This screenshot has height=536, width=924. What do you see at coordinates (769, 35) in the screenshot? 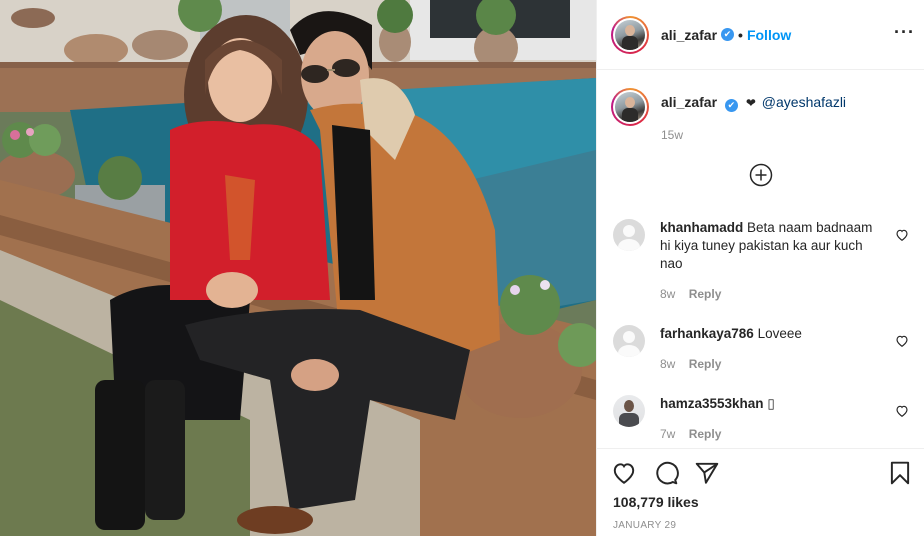
I see `follow-button: Follow` at bounding box center [769, 35].